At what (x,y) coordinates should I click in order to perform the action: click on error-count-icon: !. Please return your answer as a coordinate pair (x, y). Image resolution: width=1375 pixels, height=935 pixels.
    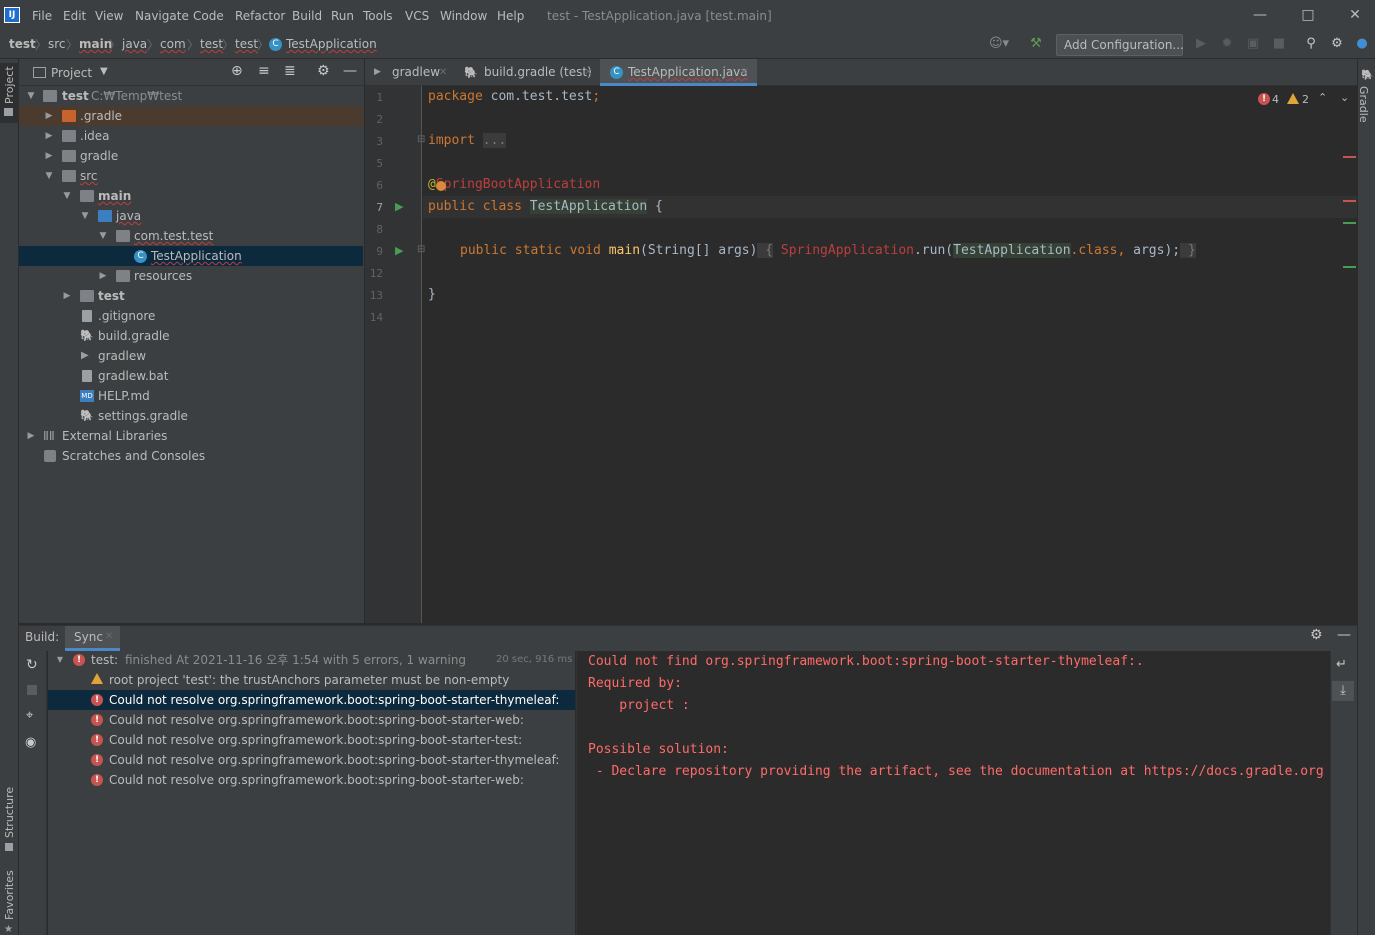
    Looking at the image, I should click on (1264, 99).